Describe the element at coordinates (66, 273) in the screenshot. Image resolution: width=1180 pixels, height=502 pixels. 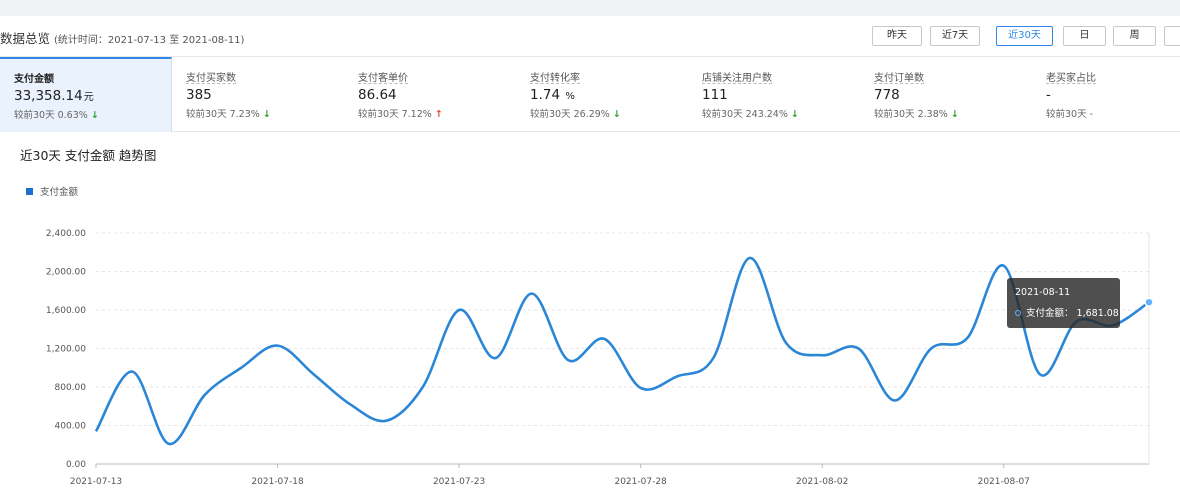
I see `y-tick-label: 2,000.00` at that location.